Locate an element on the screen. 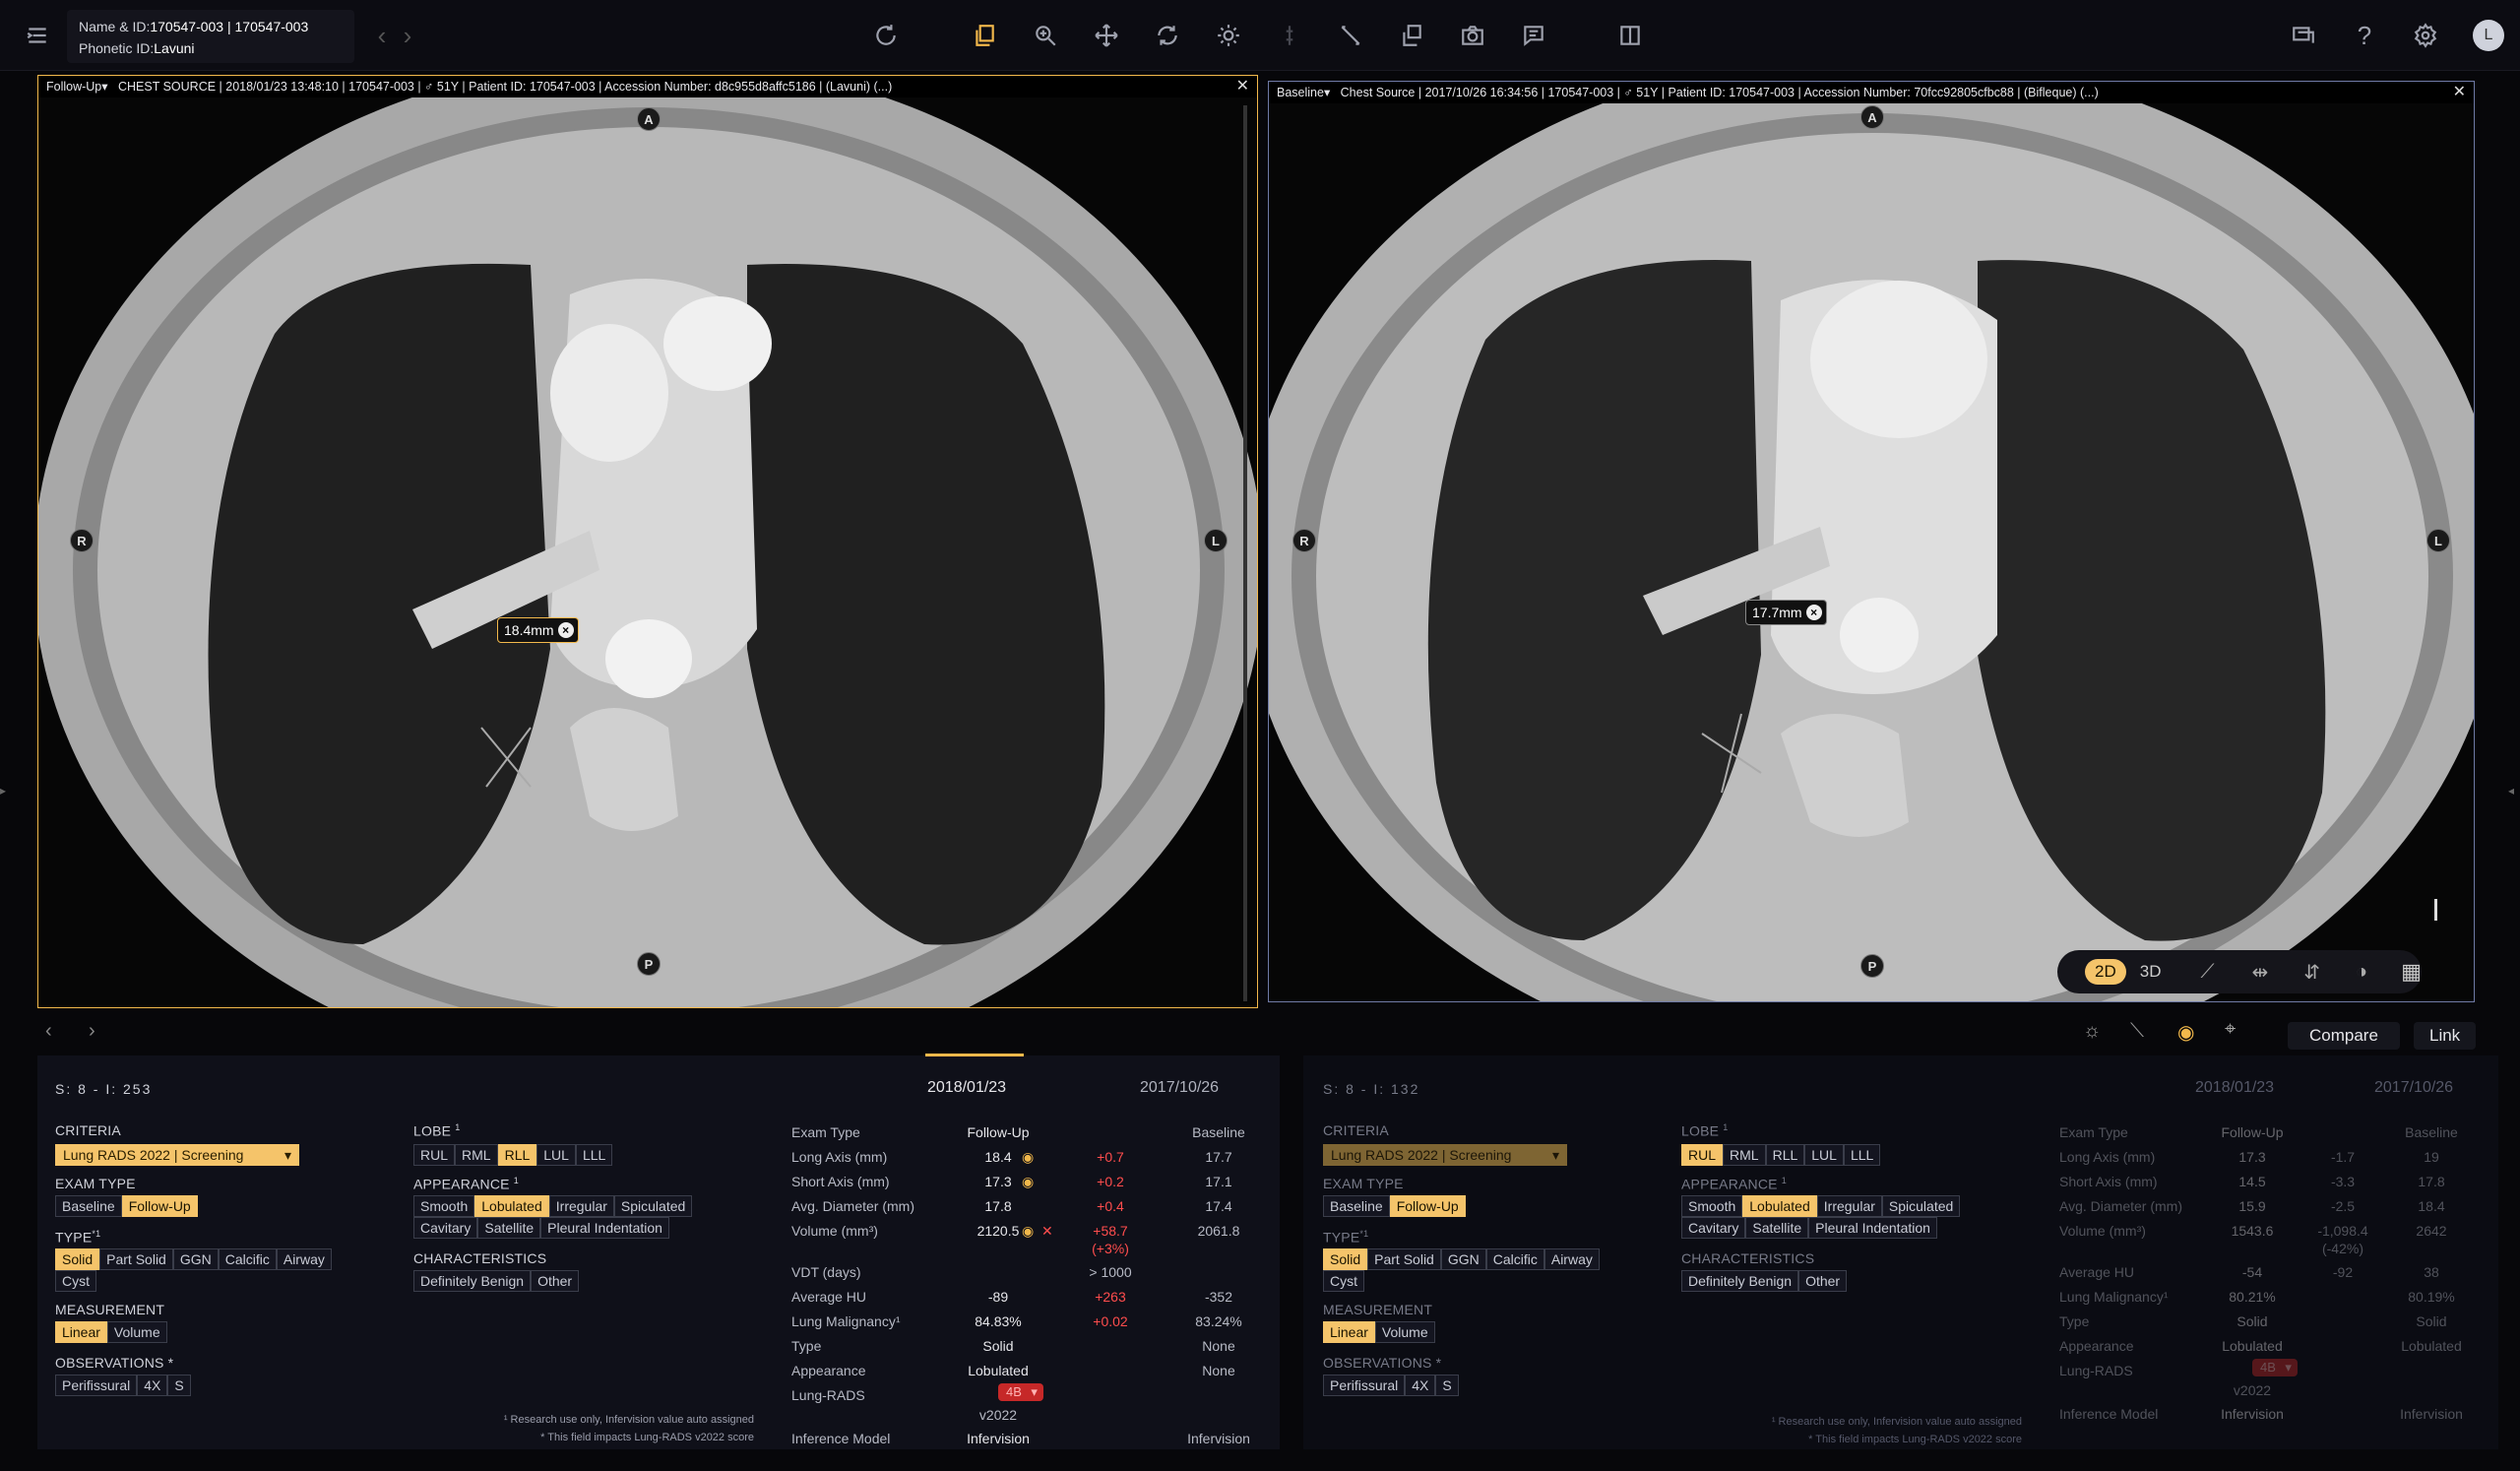  ruler-small-icon: ⟍ is located at coordinates (2137, 1031).